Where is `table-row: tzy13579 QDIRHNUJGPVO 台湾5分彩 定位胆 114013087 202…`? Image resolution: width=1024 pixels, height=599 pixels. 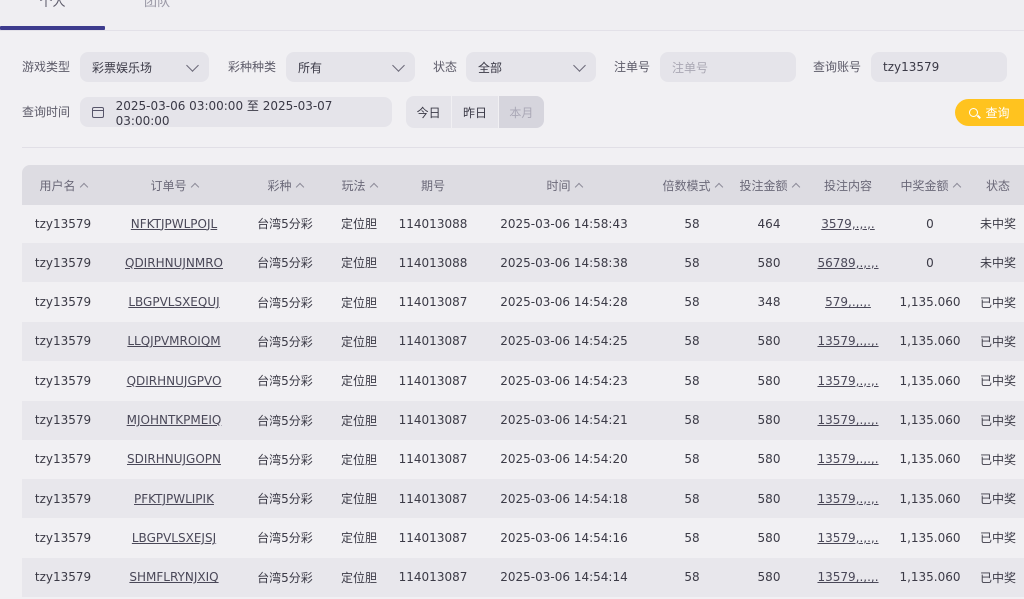 table-row: tzy13579 QDIRHNUJGPVO 台湾5分彩 定位胆 114013087 202… is located at coordinates (523, 380).